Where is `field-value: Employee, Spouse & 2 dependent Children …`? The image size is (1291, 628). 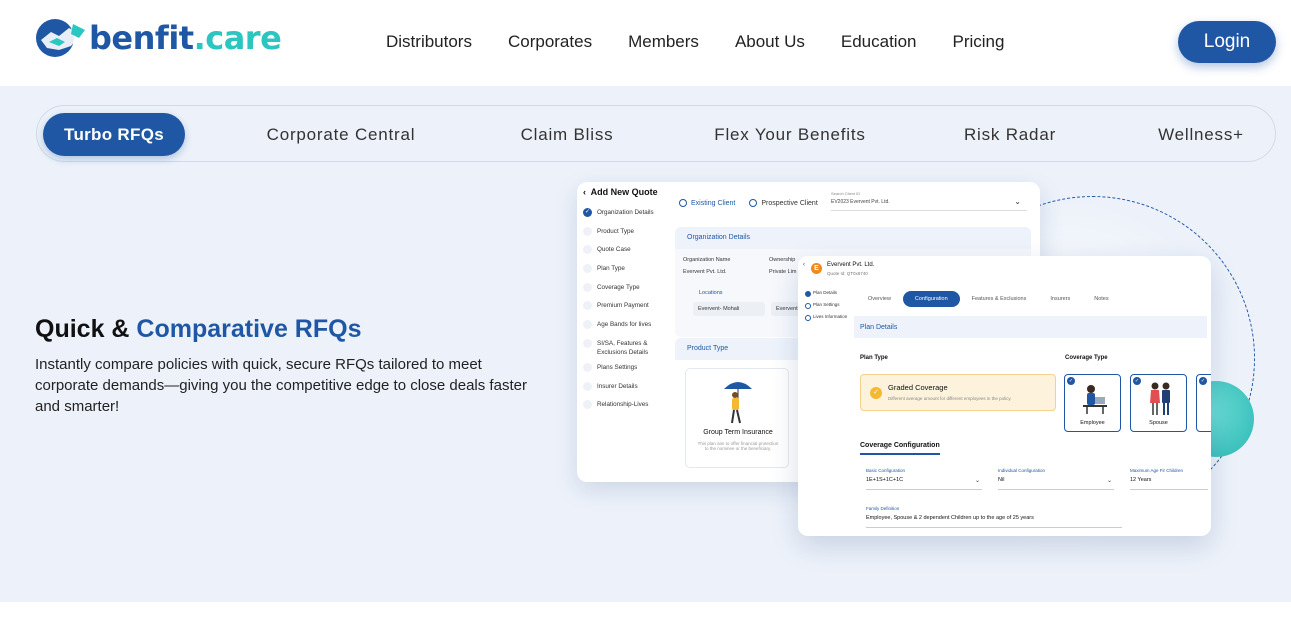 field-value: Employee, Spouse & 2 dependent Children … is located at coordinates (950, 518).